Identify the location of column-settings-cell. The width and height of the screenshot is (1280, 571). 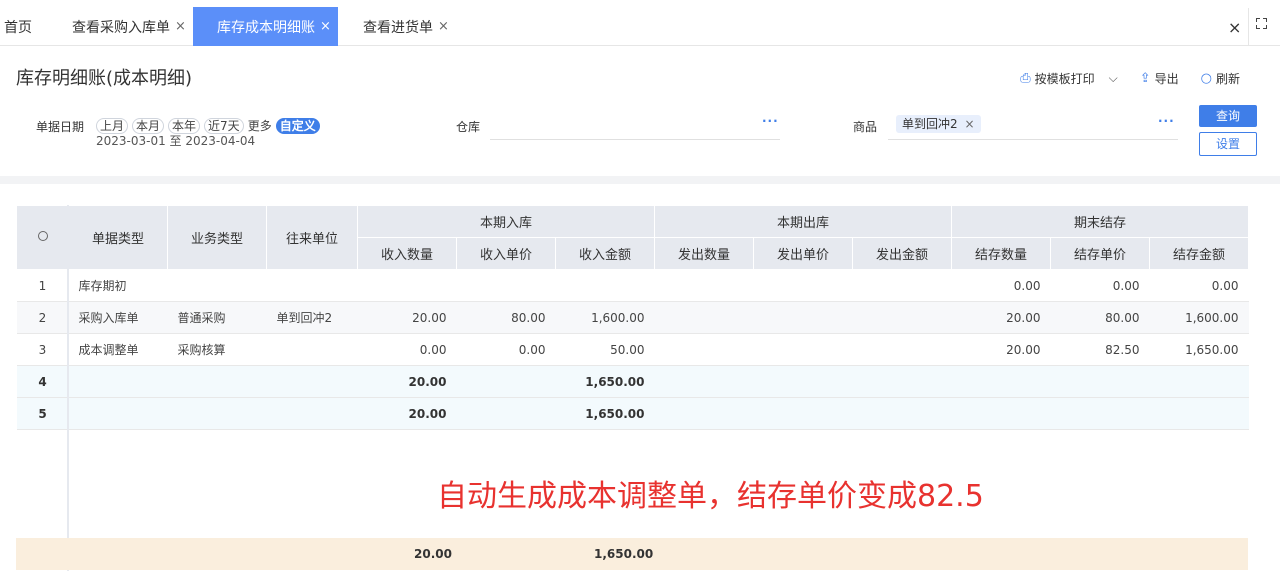
(42, 237).